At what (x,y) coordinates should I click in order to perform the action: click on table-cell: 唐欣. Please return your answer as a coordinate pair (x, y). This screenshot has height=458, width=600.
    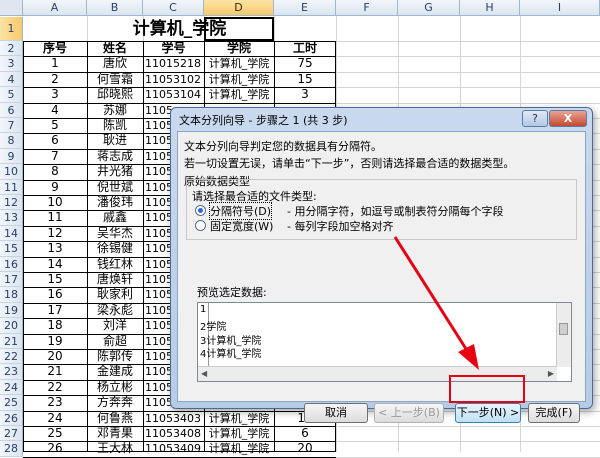
    Looking at the image, I should click on (115, 63).